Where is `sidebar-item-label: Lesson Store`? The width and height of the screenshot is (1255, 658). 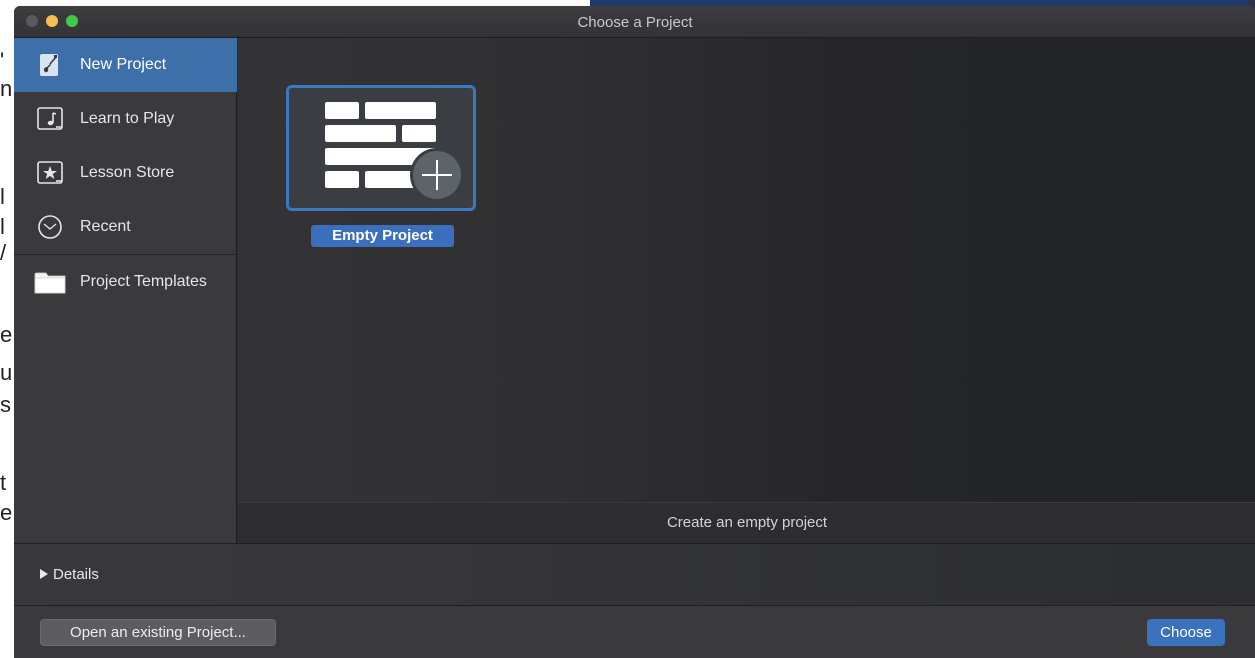 sidebar-item-label: Lesson Store is located at coordinates (127, 172).